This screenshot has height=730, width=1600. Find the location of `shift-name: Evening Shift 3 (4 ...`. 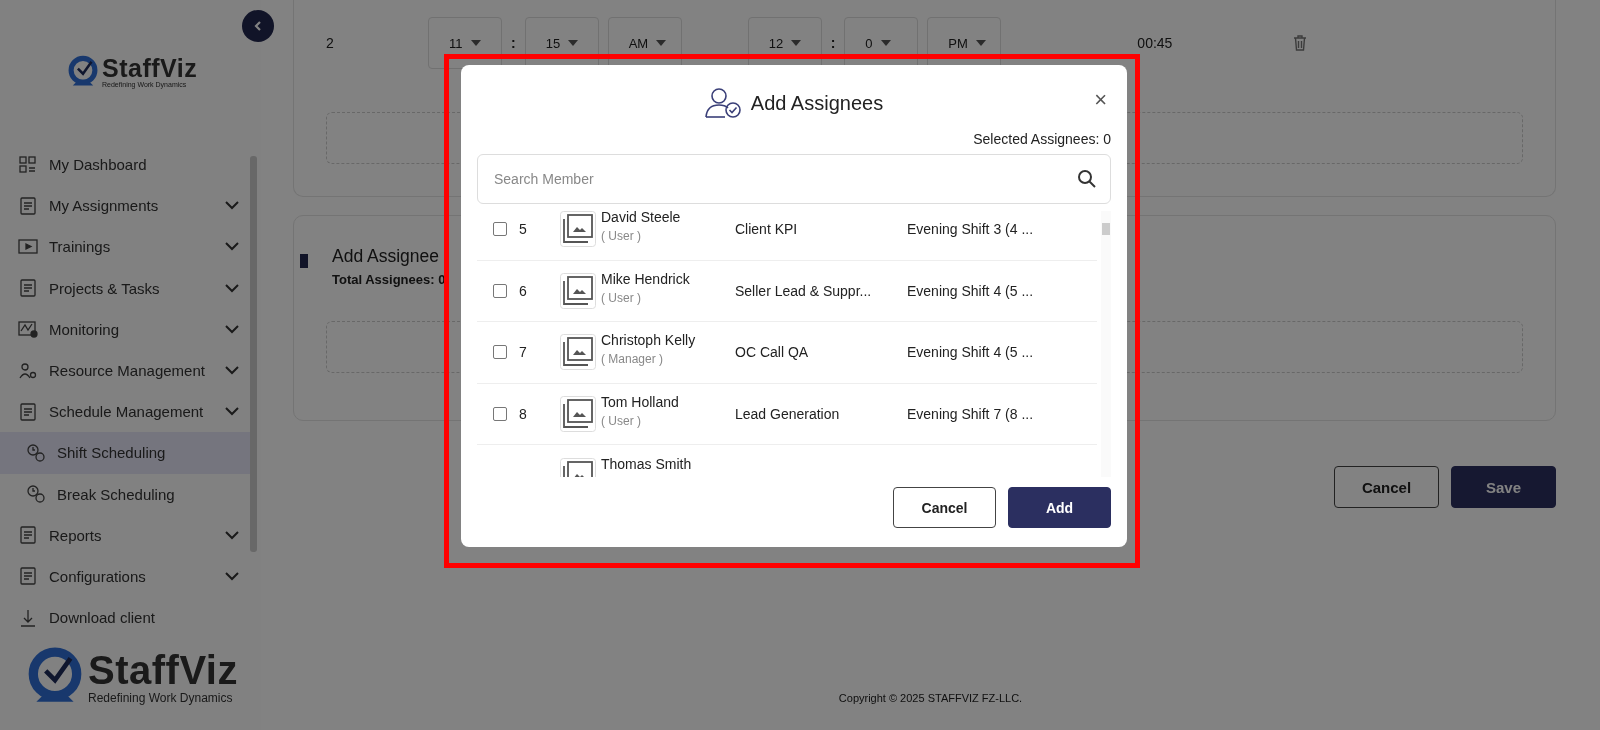

shift-name: Evening Shift 3 (4 ... is located at coordinates (970, 229).